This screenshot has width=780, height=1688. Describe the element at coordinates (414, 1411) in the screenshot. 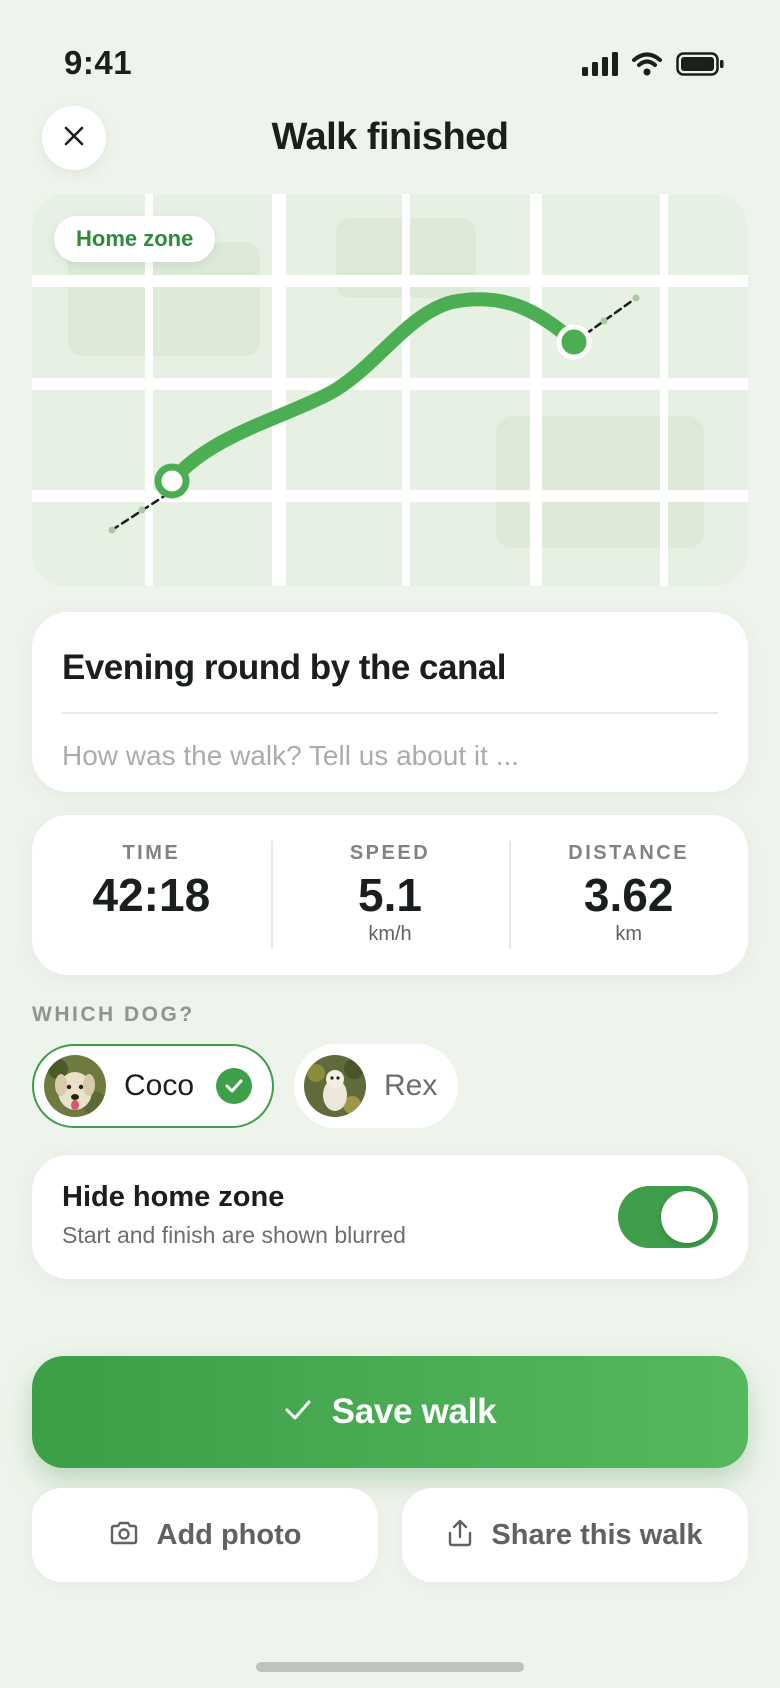

I see `save-walk-label: Save walk` at that location.